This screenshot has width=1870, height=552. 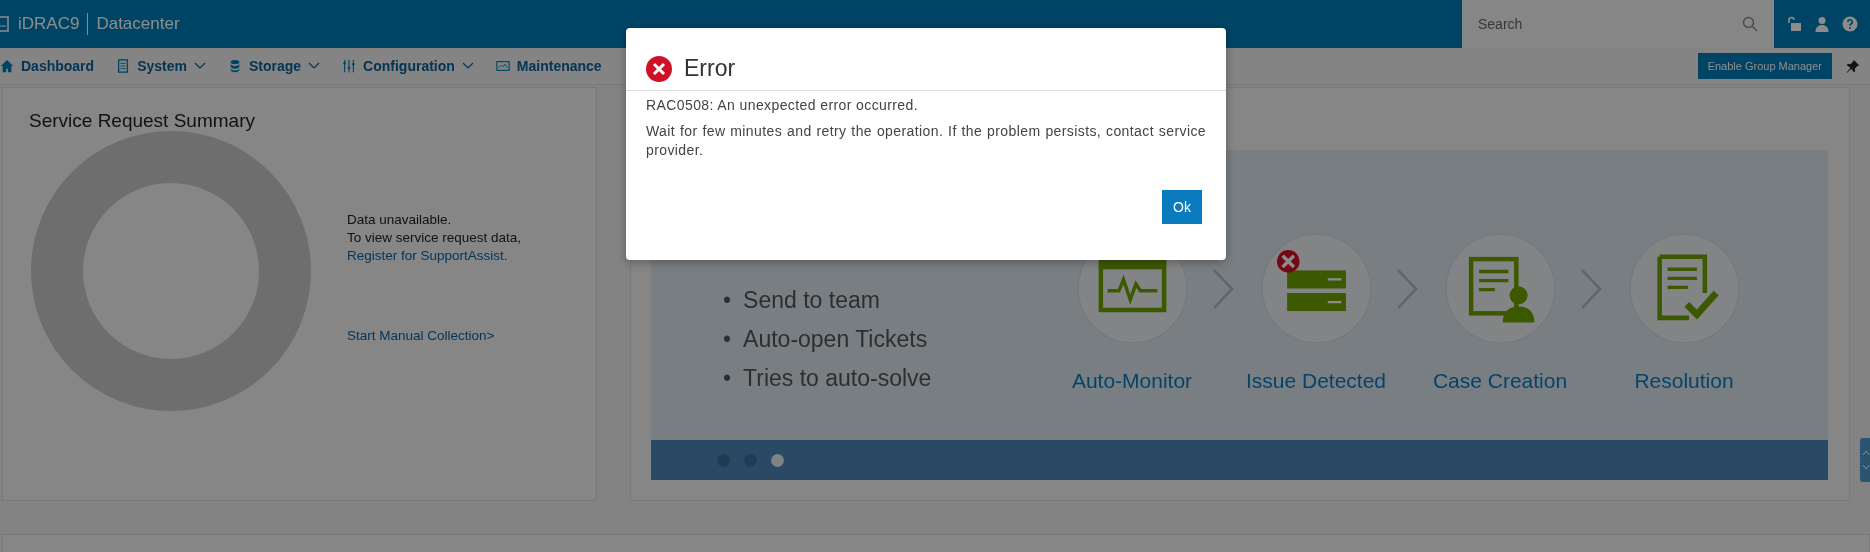 I want to click on home-icon, so click(x=7, y=66).